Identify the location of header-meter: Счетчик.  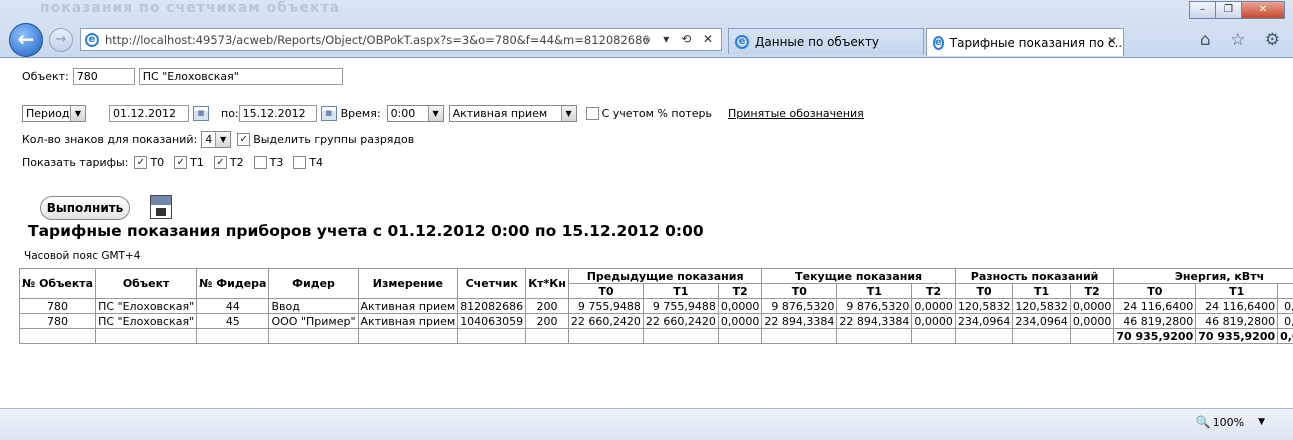
(492, 283).